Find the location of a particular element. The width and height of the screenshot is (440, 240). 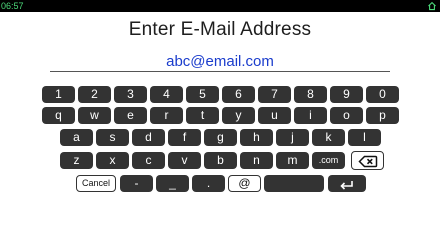

enter-icon is located at coordinates (346, 185).